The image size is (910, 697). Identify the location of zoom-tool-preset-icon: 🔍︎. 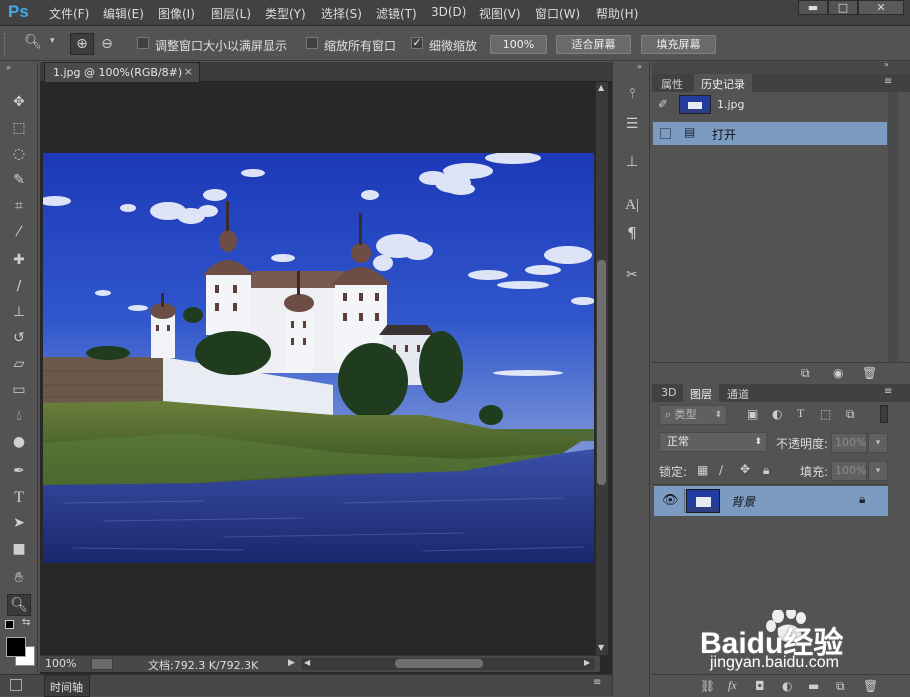
(33, 42).